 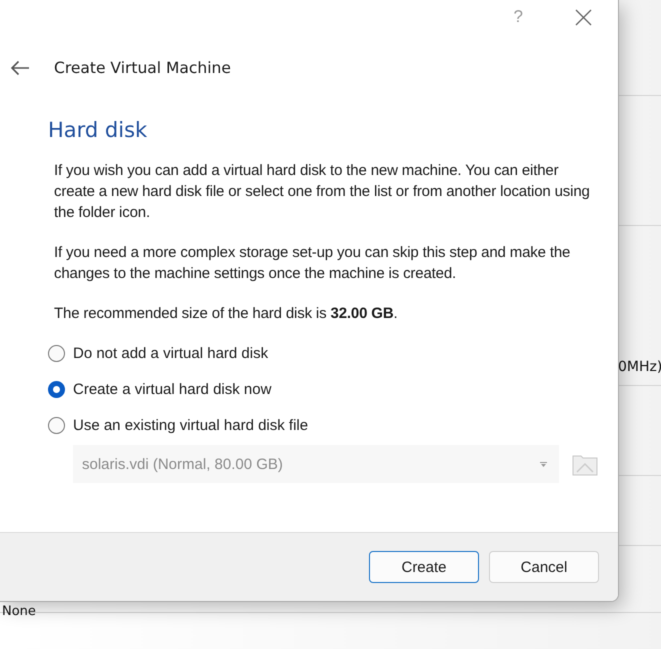 I want to click on caret-icon, so click(x=544, y=464).